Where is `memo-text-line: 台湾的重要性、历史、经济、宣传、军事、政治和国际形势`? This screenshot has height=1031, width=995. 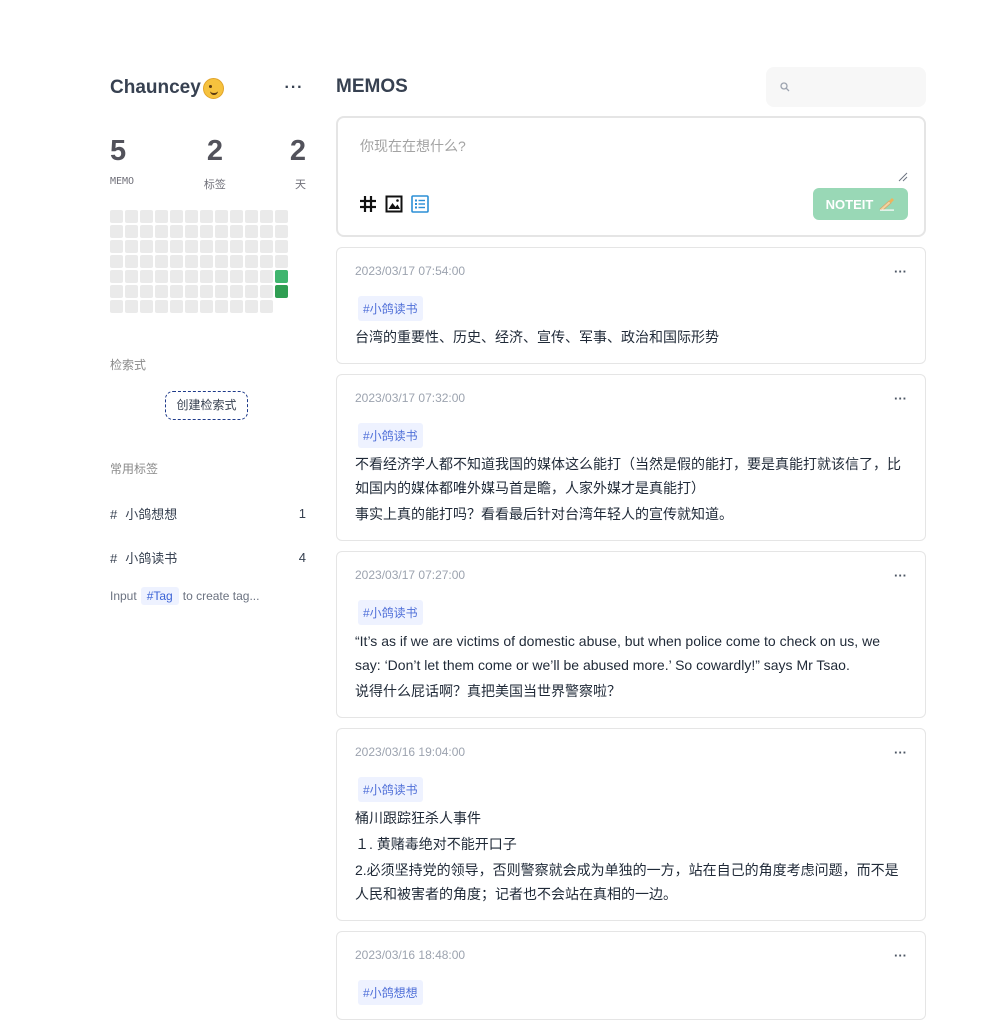 memo-text-line: 台湾的重要性、历史、经济、宣传、军事、政治和国际形势 is located at coordinates (537, 337).